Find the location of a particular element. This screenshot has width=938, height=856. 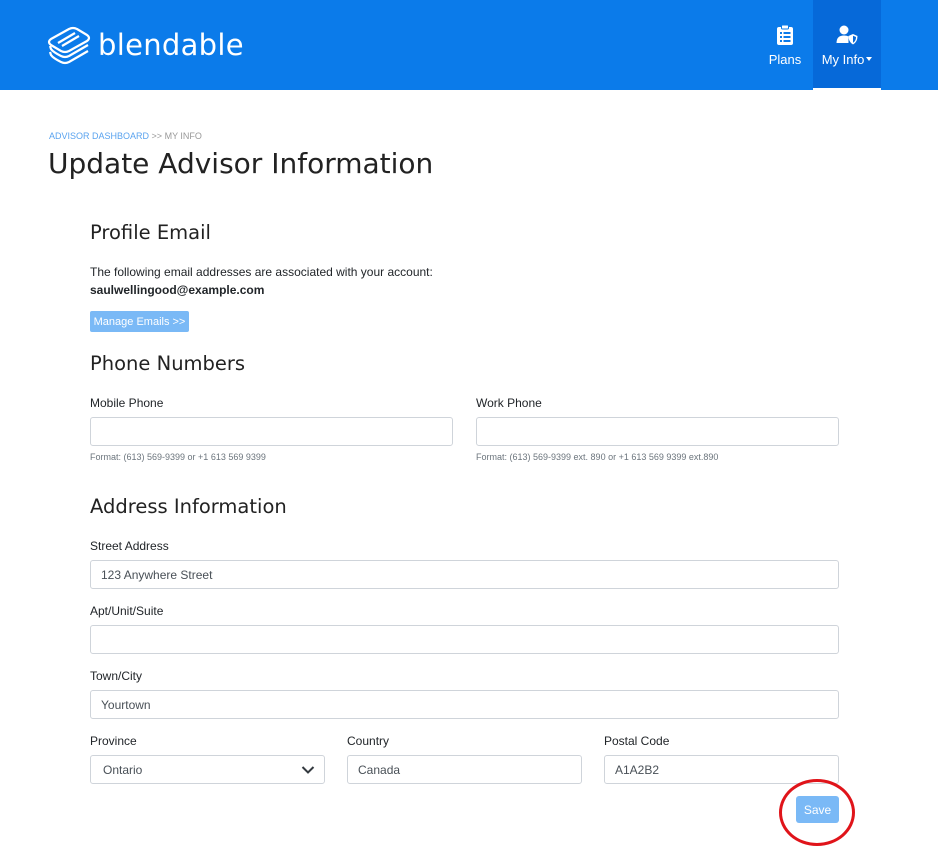

nav-my-info-label: My Info is located at coordinates (847, 59).